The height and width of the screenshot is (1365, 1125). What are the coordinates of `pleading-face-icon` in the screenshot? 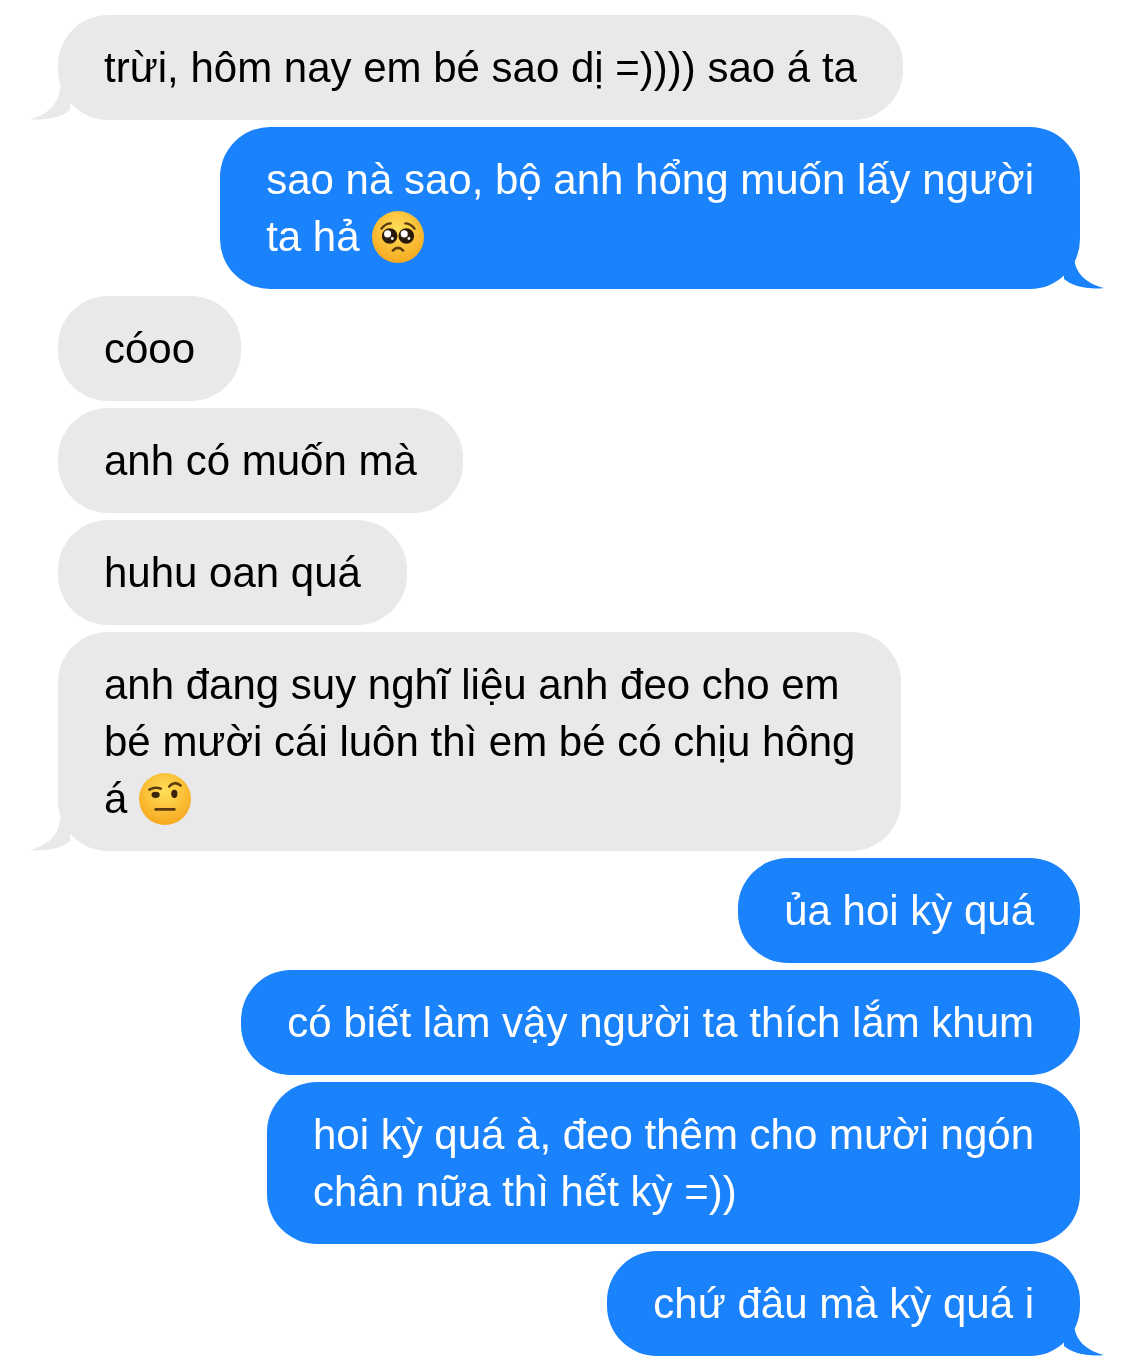 It's located at (397, 236).